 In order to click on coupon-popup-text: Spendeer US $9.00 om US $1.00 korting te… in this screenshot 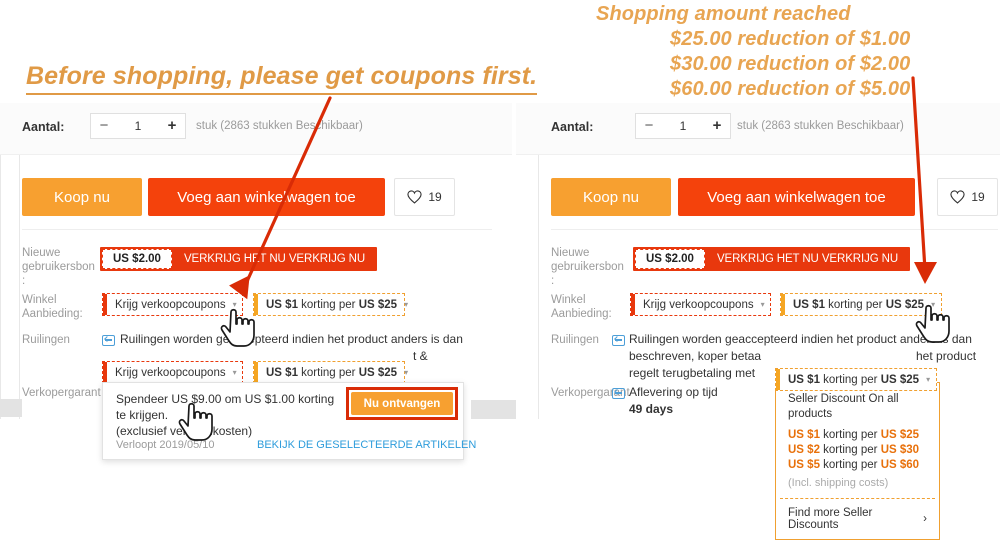, I will do `click(231, 415)`.